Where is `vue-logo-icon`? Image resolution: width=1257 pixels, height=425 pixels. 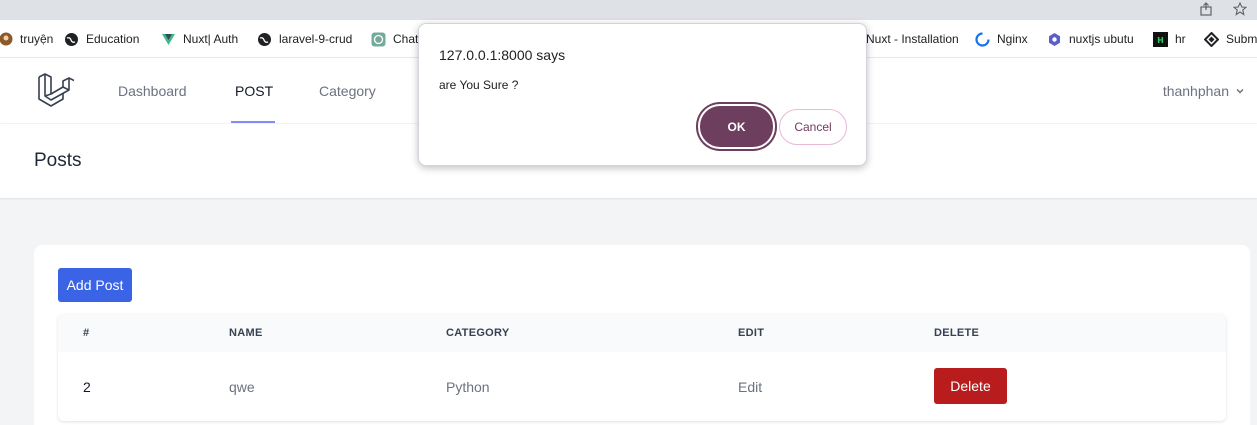 vue-logo-icon is located at coordinates (168, 39).